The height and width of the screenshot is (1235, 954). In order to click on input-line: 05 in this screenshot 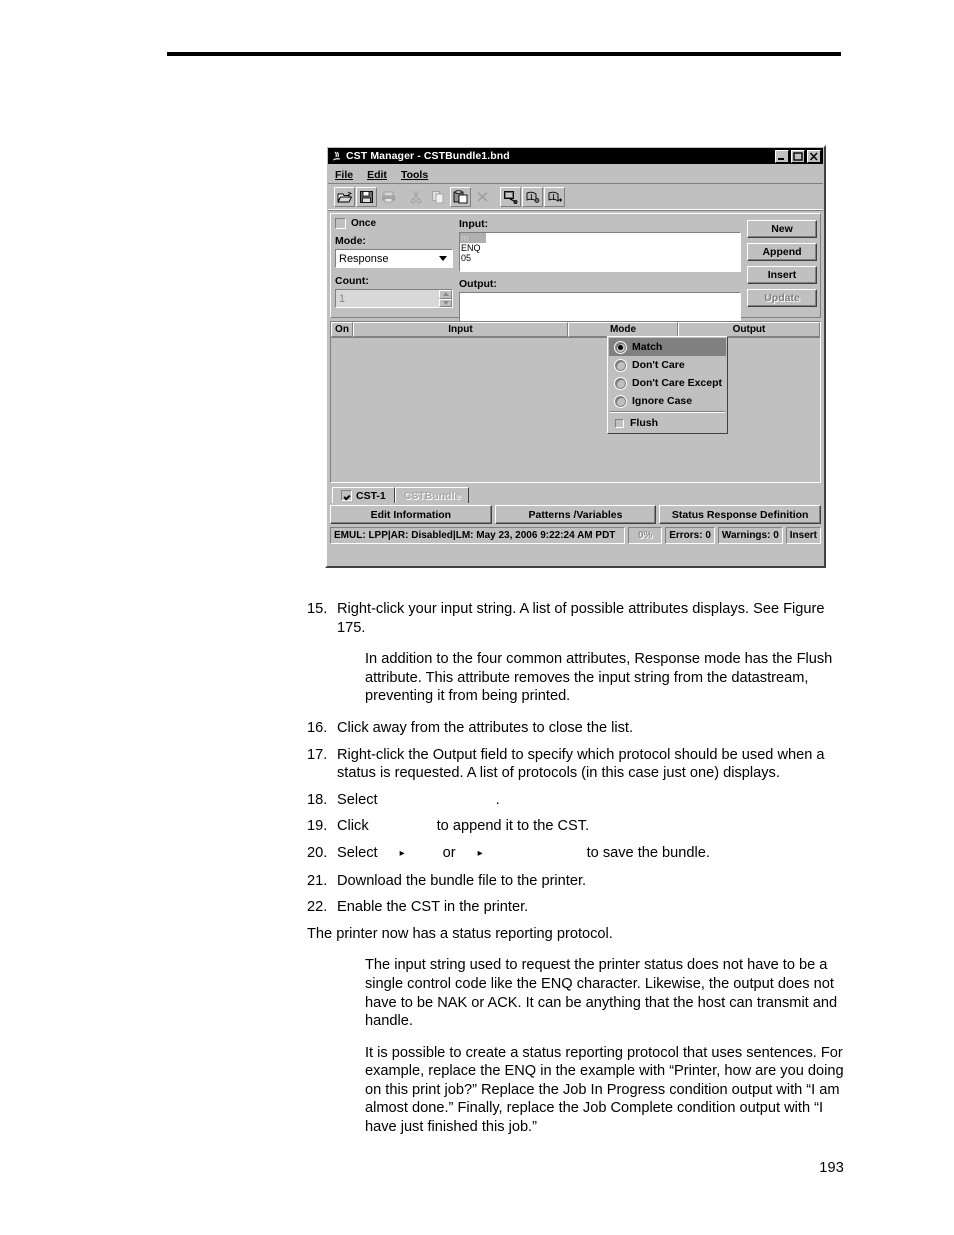, I will do `click(600, 258)`.